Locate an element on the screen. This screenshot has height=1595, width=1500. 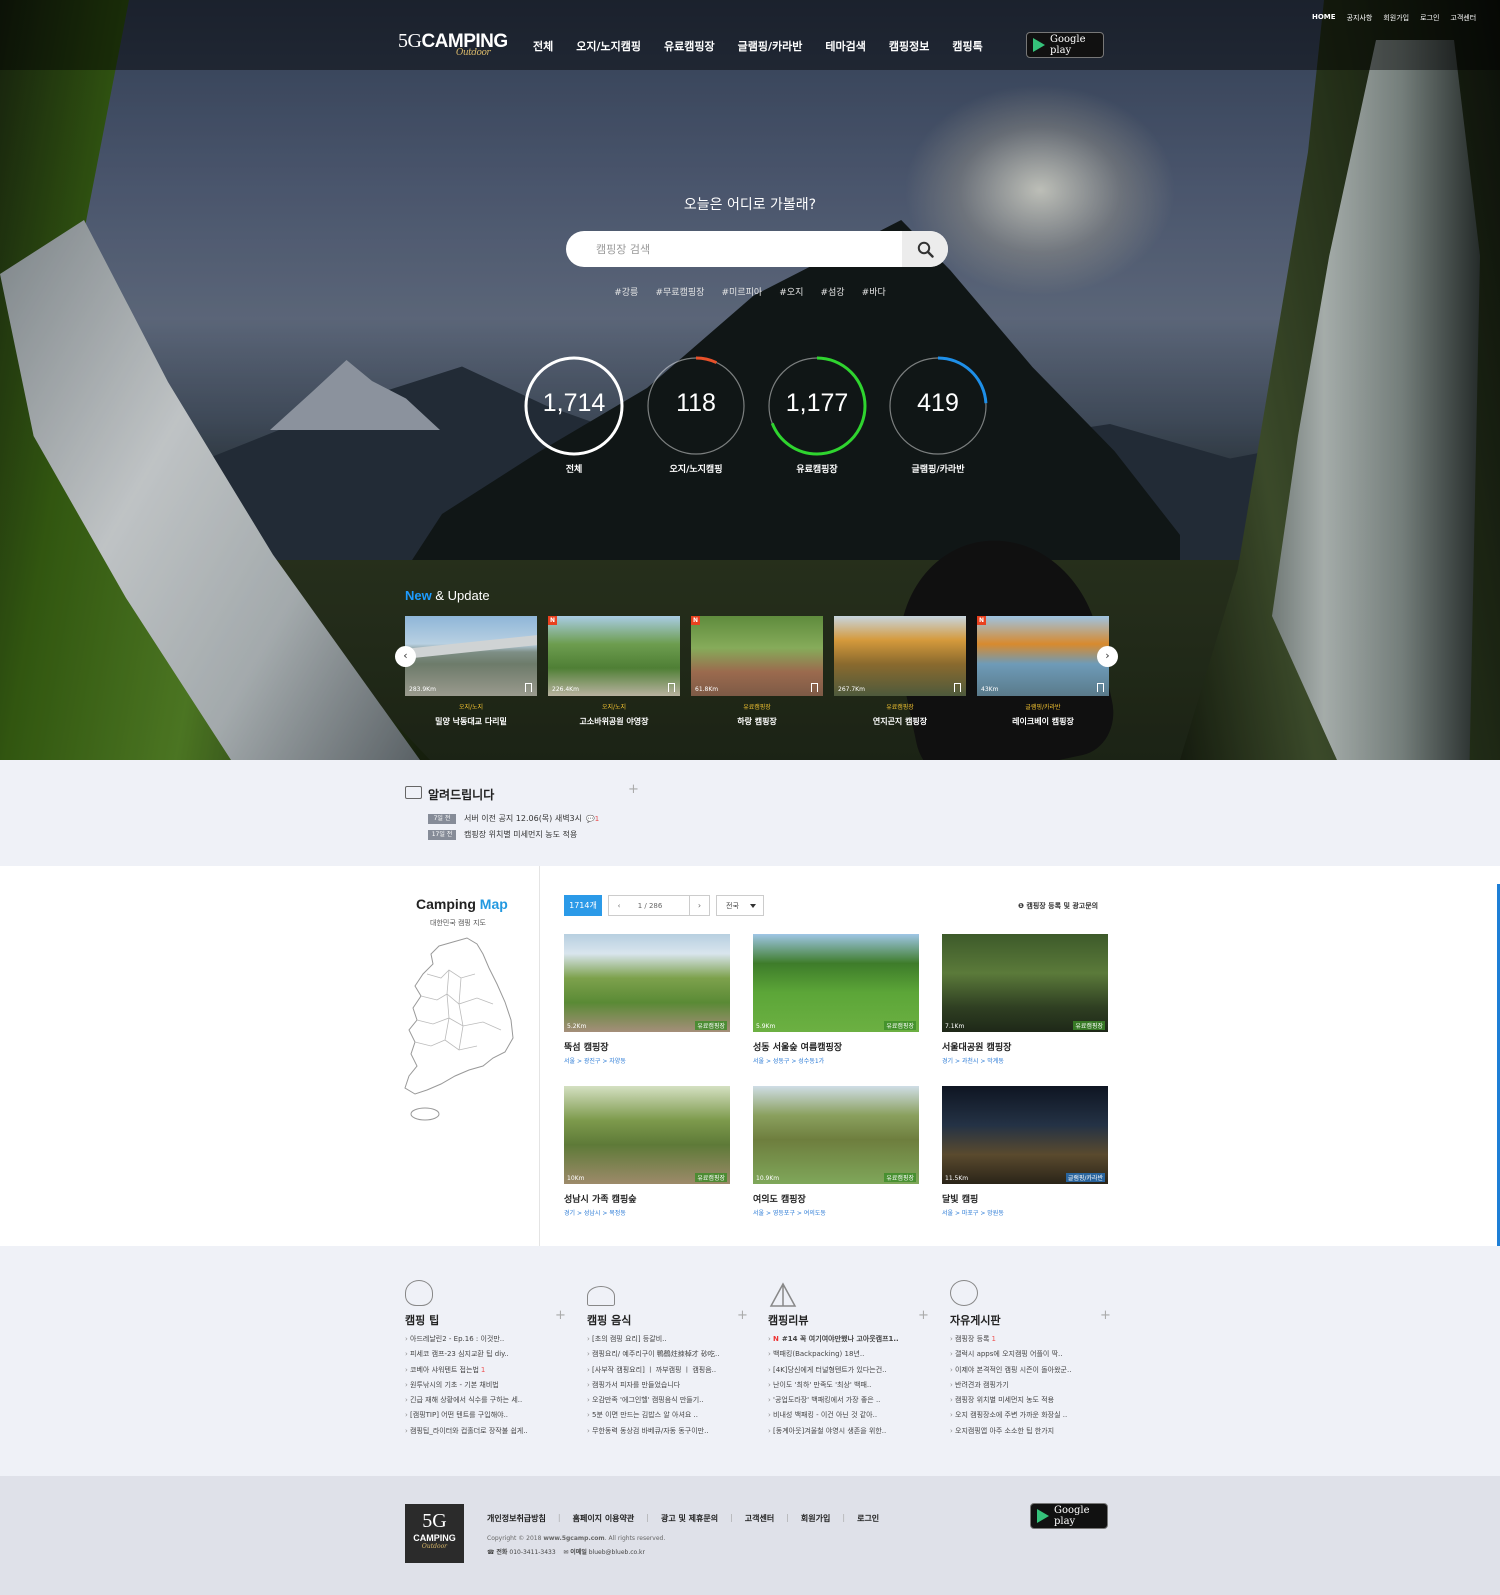
nav-item-camping-talk: 캠핑톡 is located at coordinates (967, 46).